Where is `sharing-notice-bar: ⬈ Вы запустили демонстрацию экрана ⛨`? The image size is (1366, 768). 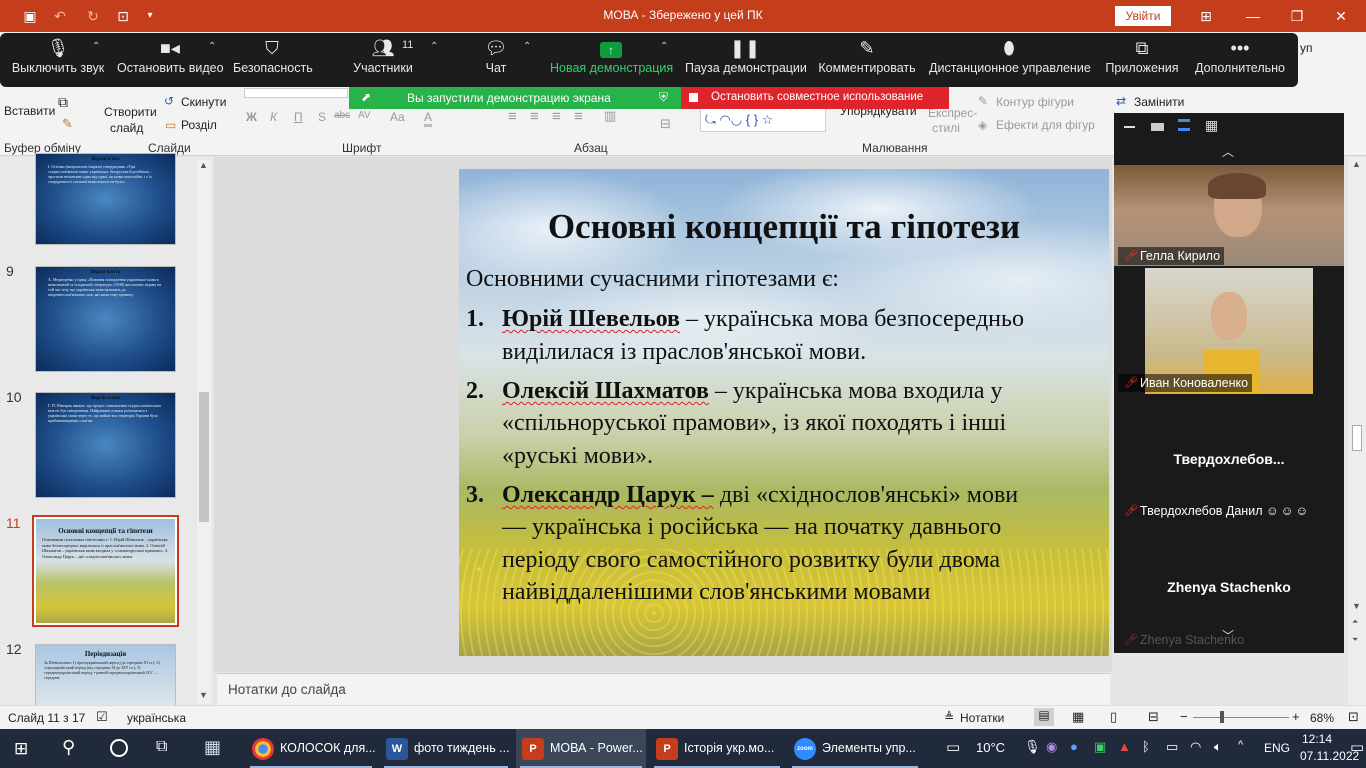
sharing-notice-bar: ⬈ Вы запустили демонстрацию экрана ⛨ is located at coordinates (515, 98).